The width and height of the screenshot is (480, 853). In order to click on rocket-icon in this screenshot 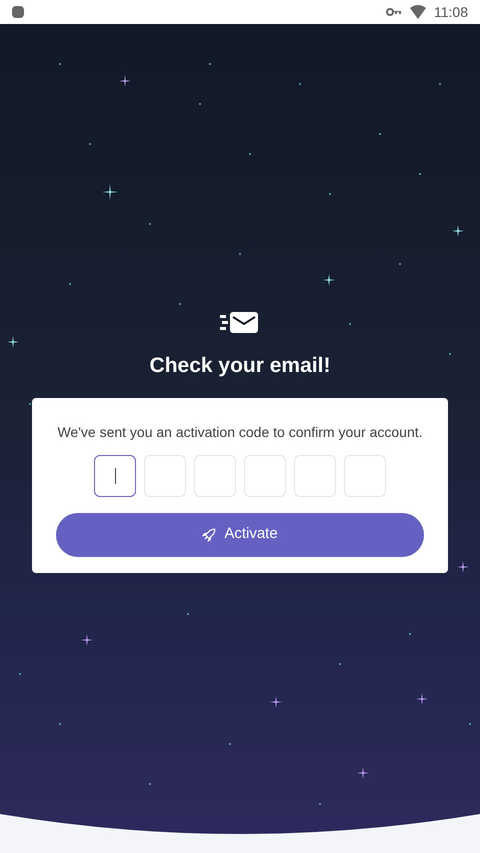, I will do `click(209, 535)`.